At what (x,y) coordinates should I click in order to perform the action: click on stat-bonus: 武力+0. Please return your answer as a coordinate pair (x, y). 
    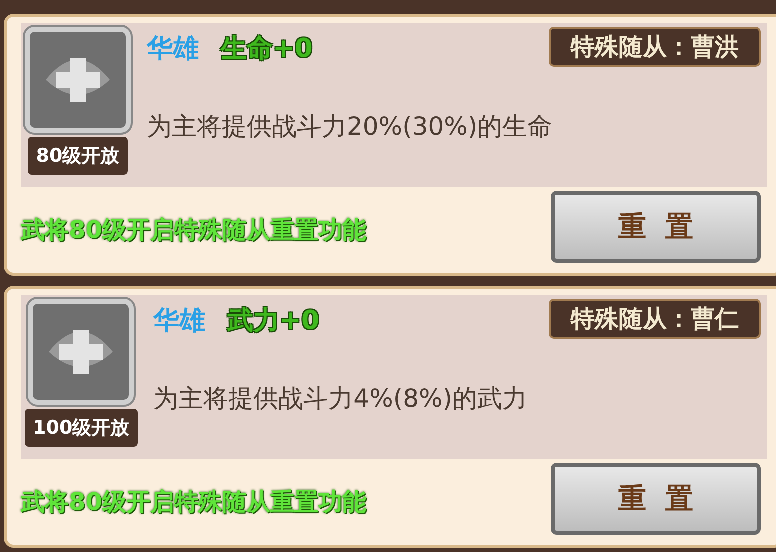
    Looking at the image, I should click on (274, 321).